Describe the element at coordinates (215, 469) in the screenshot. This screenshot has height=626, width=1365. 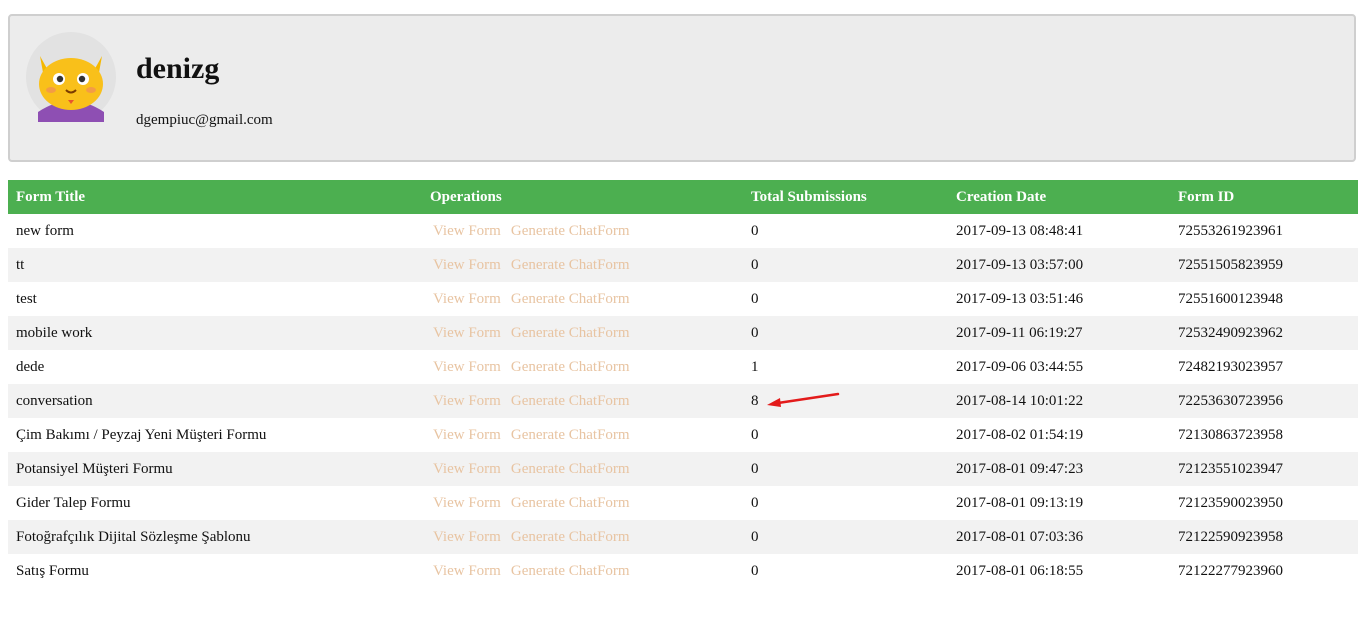
I see `form-title-cell: Potansiyel Müşteri Formu` at that location.